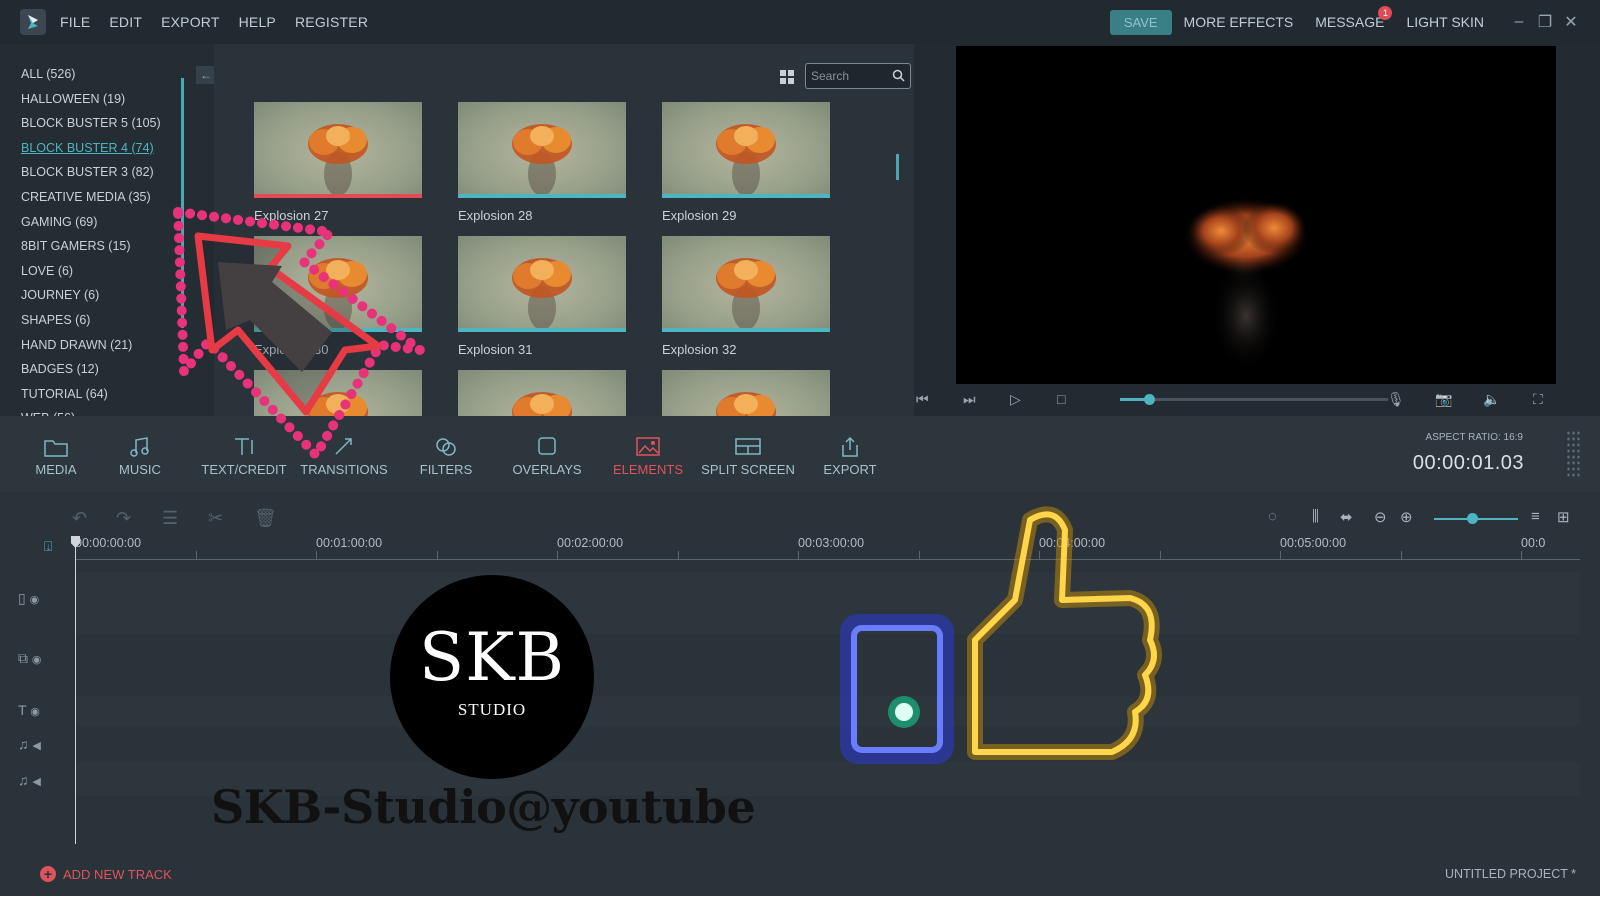  Describe the element at coordinates (1064, 633) in the screenshot. I see `neon-thumbs-up-icon` at that location.